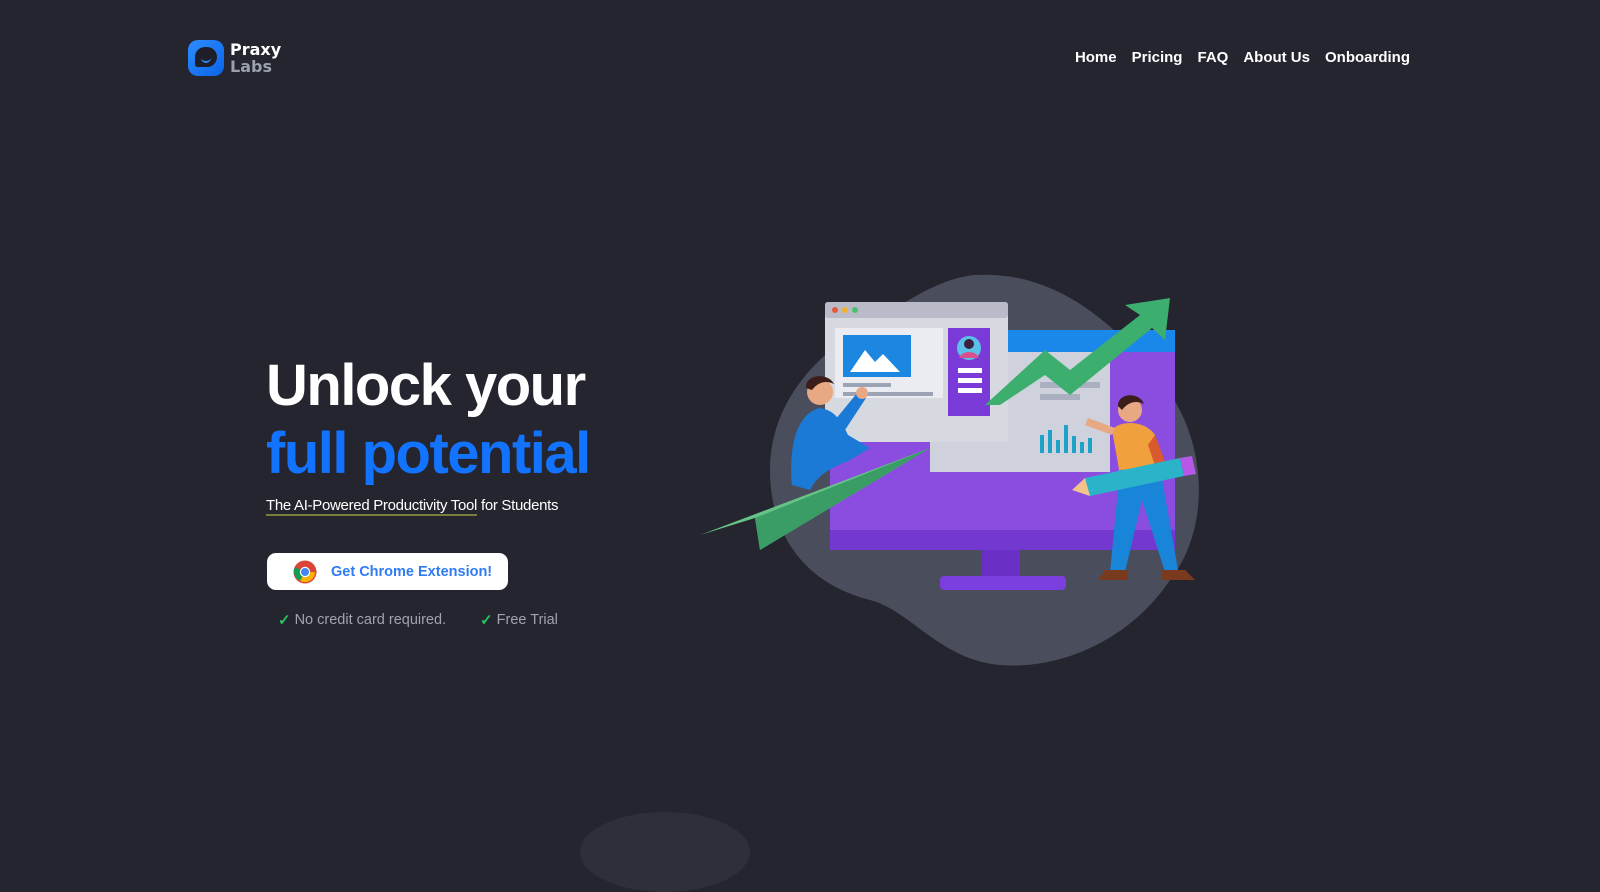 The height and width of the screenshot is (892, 1600). Describe the element at coordinates (412, 571) in the screenshot. I see `cta-label: Get Chrome Extension!` at that location.